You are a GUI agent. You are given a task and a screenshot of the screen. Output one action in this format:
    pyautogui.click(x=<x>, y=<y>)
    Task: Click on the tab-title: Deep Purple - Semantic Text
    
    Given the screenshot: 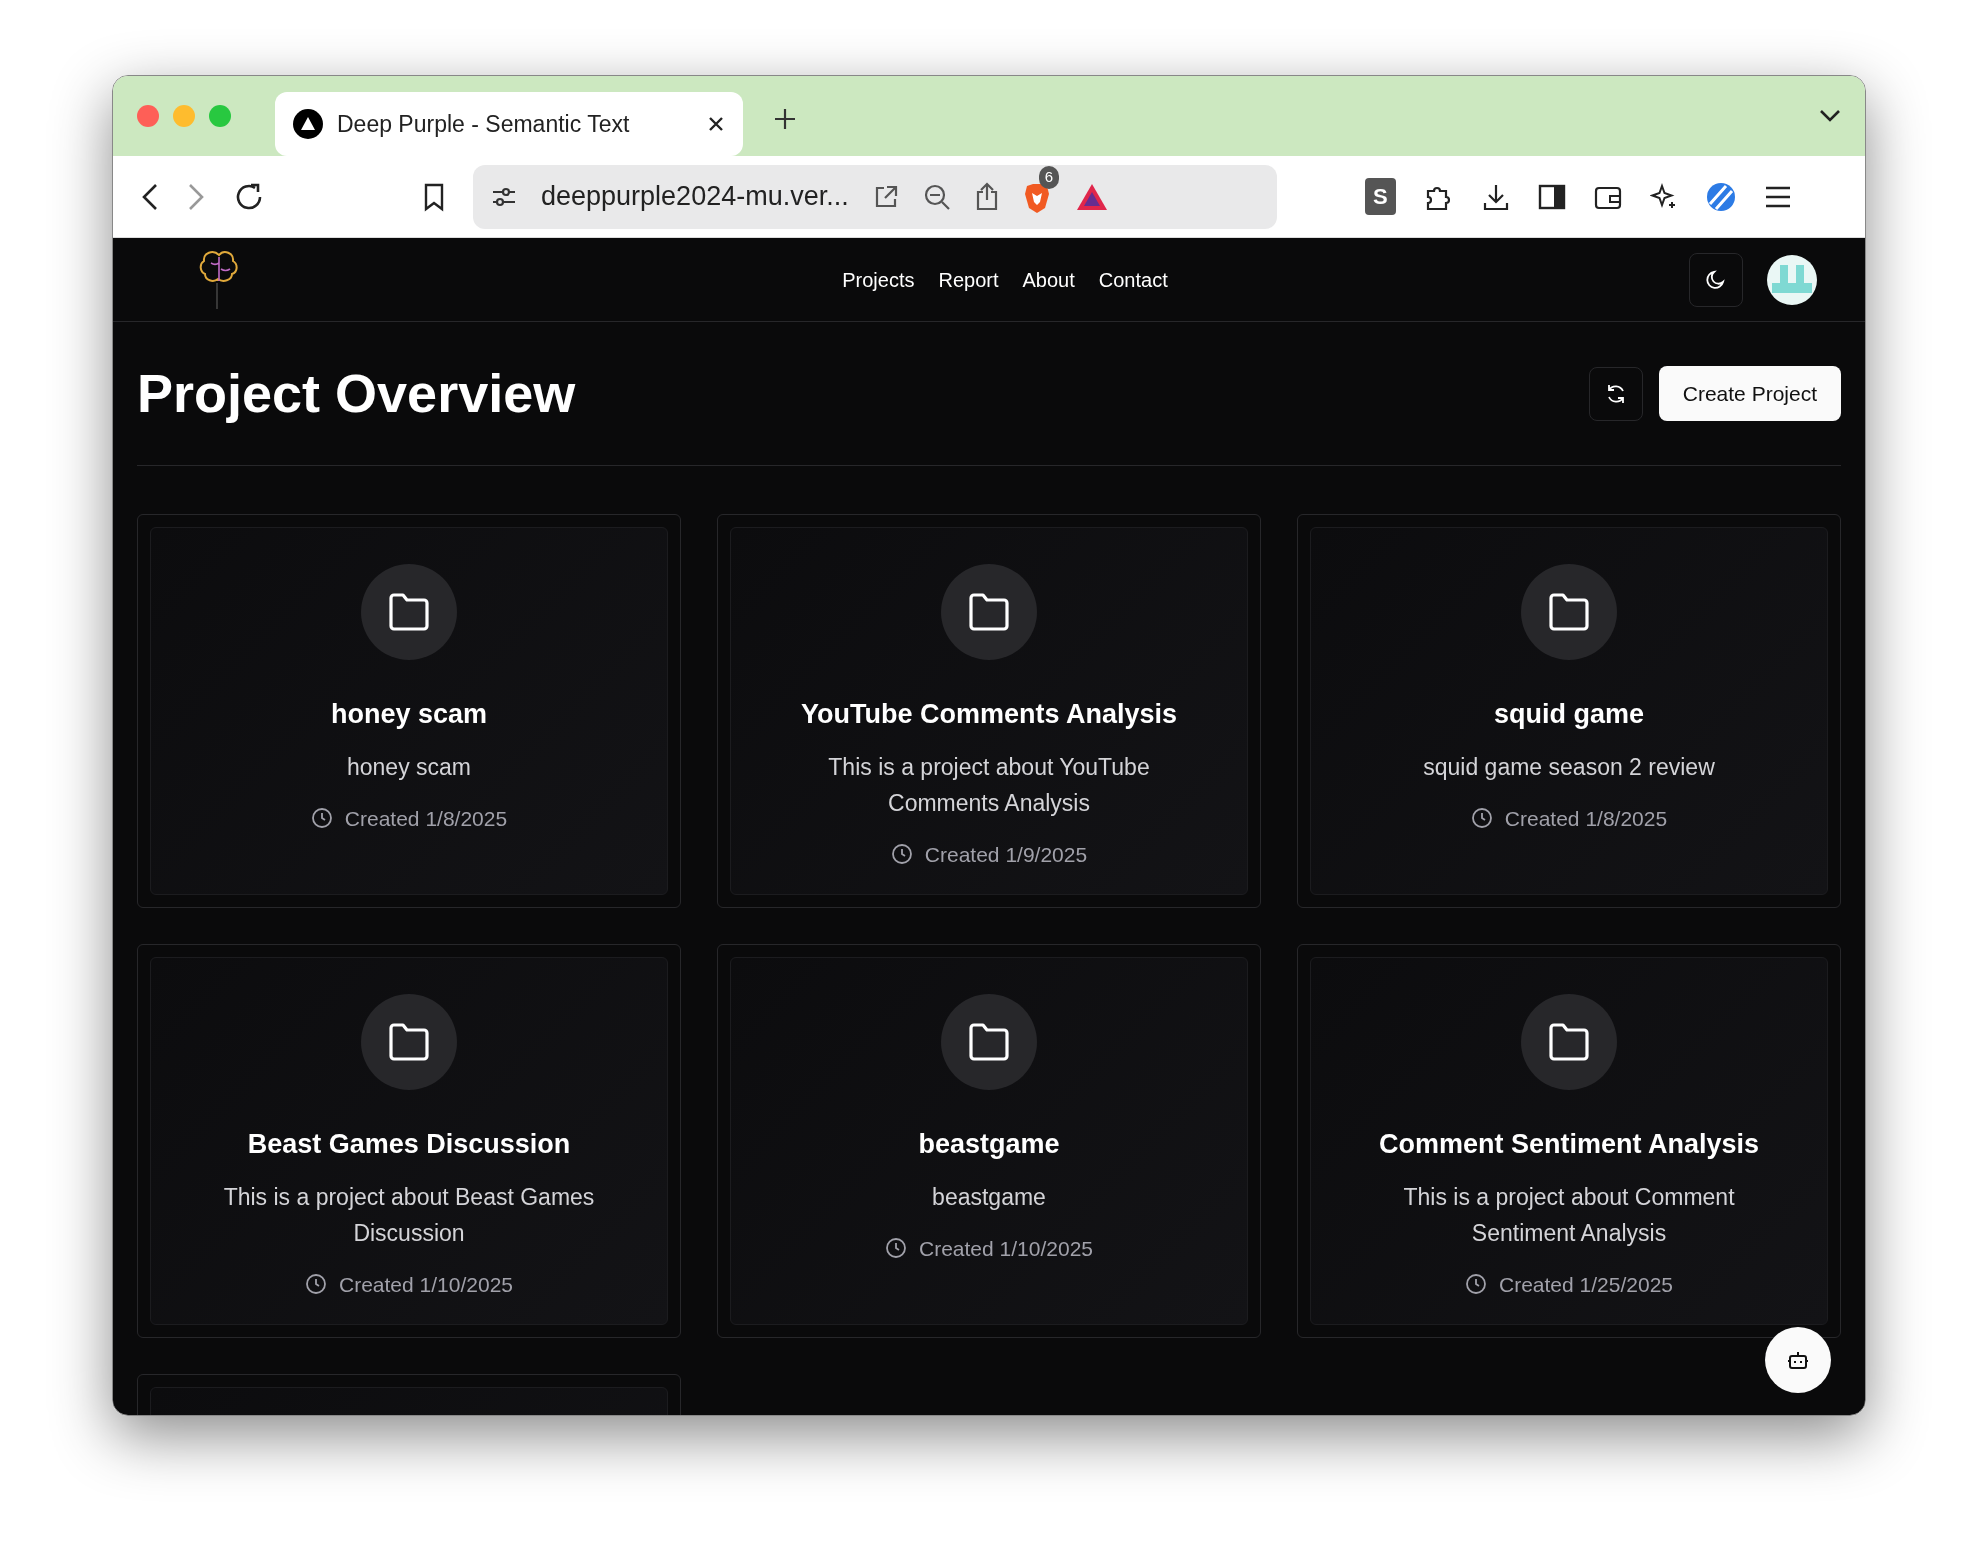 What is the action you would take?
    pyautogui.click(x=483, y=124)
    